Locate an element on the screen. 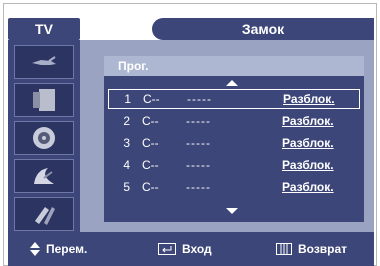 The height and width of the screenshot is (266, 380). tv-mode-label: TV is located at coordinates (44, 29).